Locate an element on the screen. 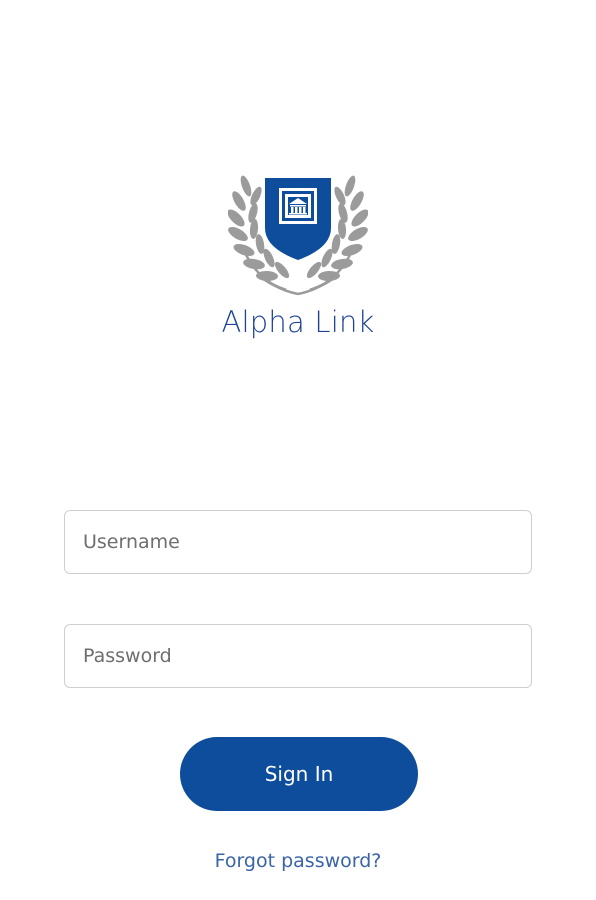  username-input is located at coordinates (298, 542).